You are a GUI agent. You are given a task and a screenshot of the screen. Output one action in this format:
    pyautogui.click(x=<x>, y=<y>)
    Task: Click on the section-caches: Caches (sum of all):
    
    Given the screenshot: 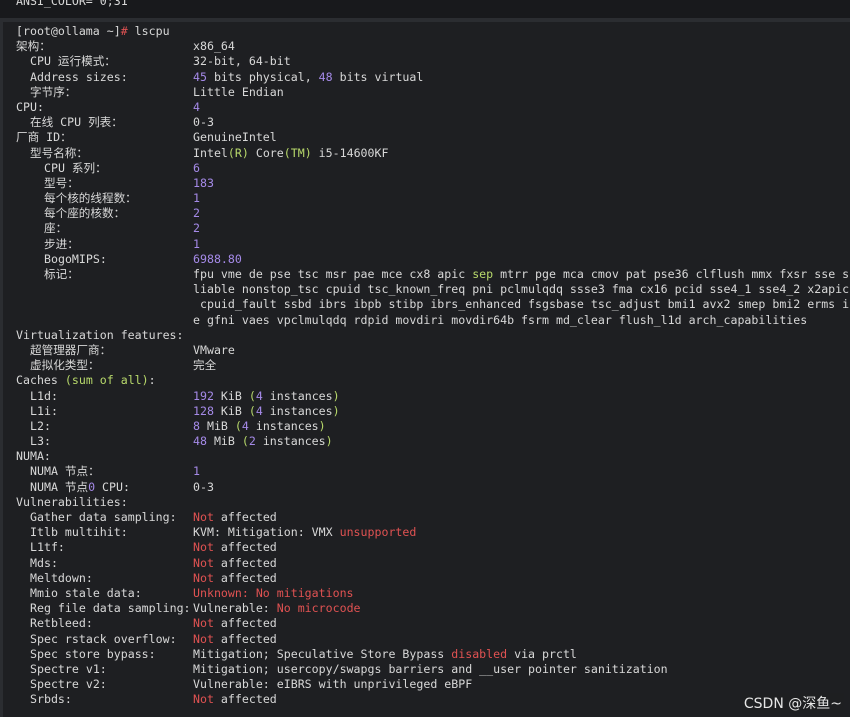 What is the action you would take?
    pyautogui.click(x=433, y=380)
    